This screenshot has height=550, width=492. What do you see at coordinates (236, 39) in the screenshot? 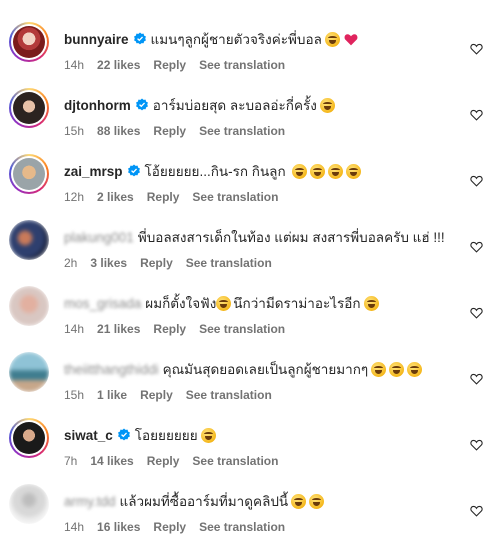
I see `comment-text: แมนๆลูกผู้ชายตัวจริงค่ะพี่บอล` at bounding box center [236, 39].